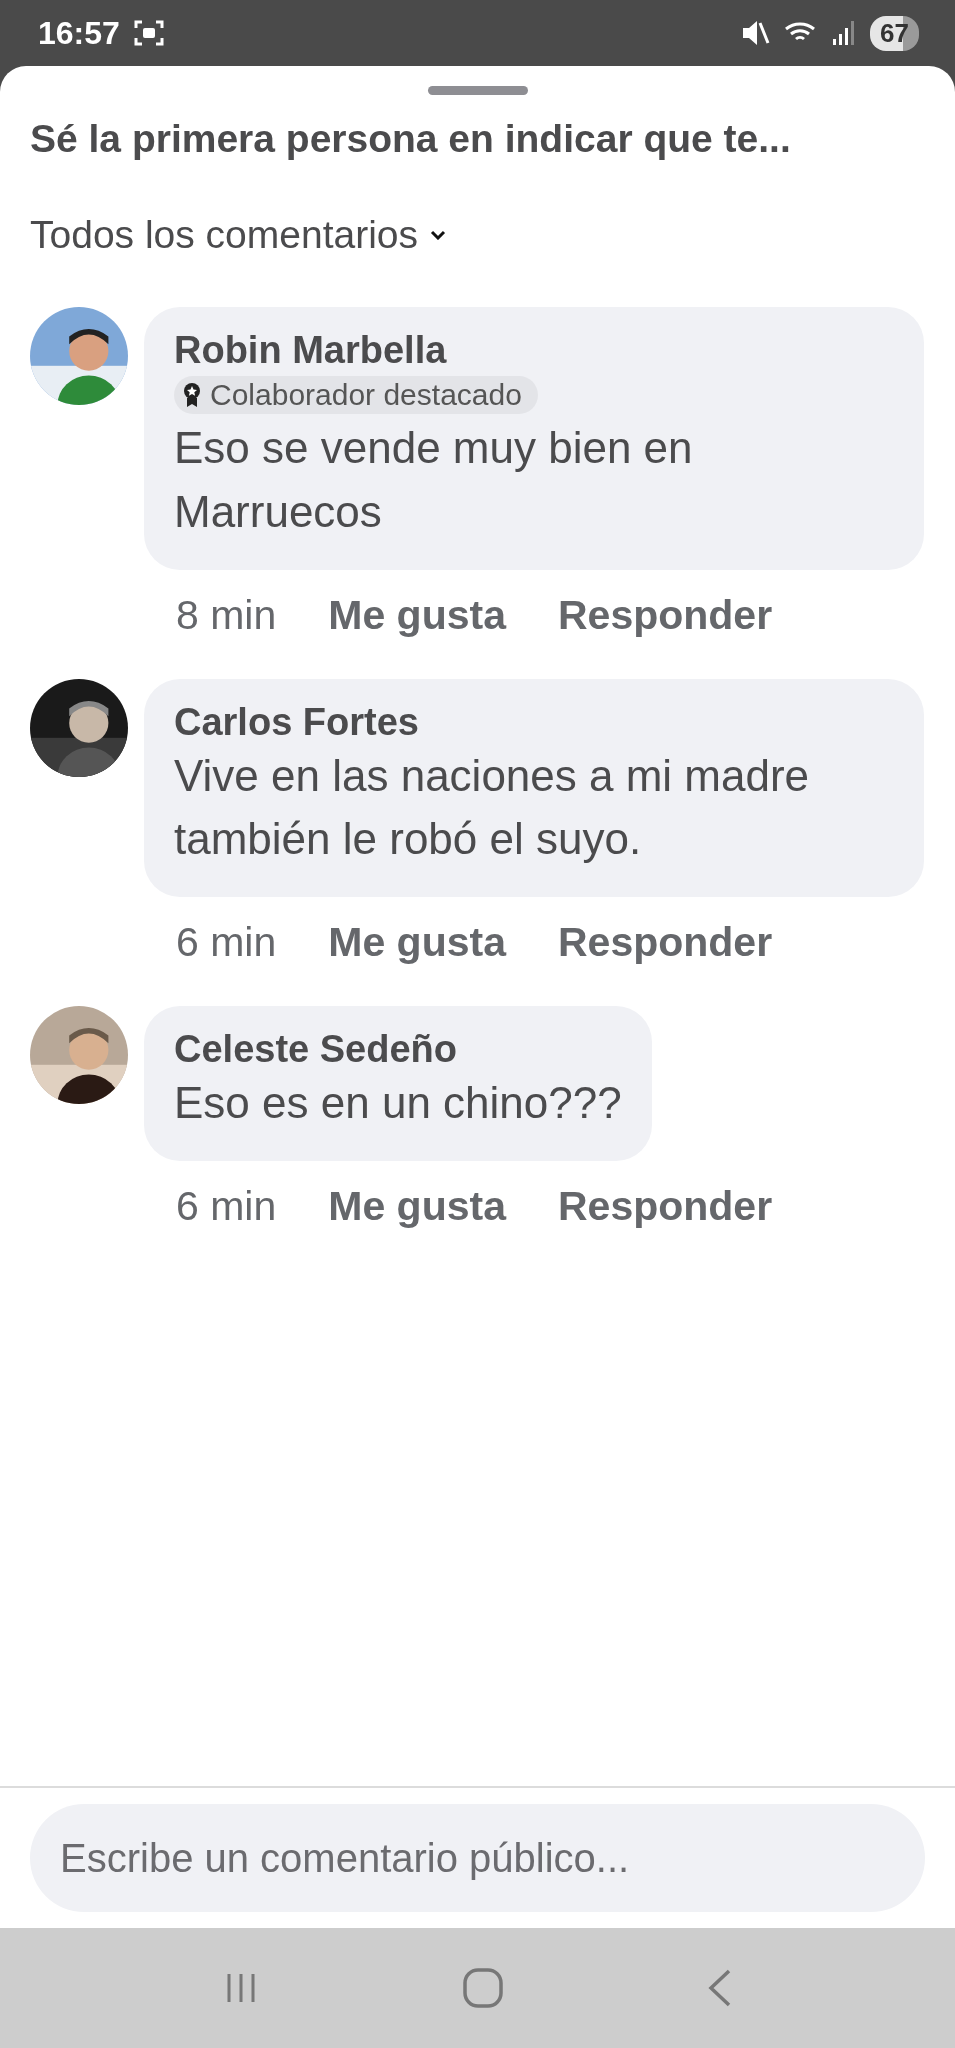  I want to click on author-name: Celeste Sedeño, so click(315, 1050).